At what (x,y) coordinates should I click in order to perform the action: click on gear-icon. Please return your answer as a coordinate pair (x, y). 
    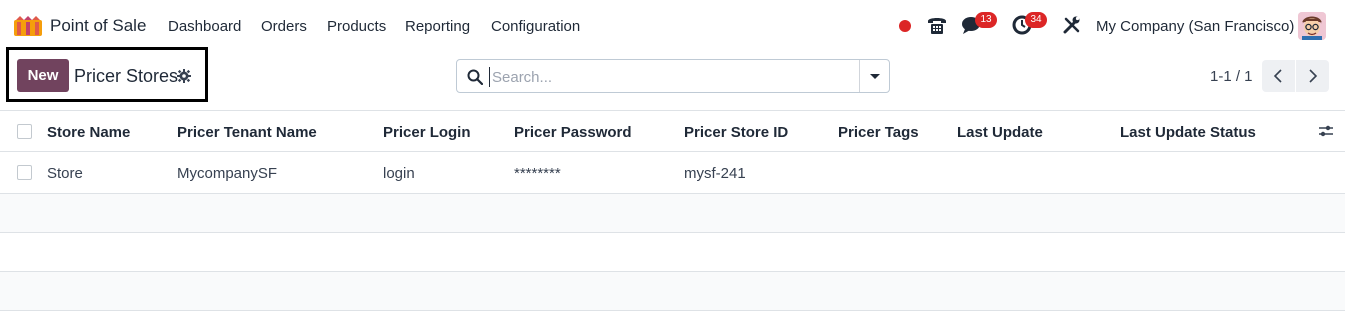
    Looking at the image, I should click on (184, 76).